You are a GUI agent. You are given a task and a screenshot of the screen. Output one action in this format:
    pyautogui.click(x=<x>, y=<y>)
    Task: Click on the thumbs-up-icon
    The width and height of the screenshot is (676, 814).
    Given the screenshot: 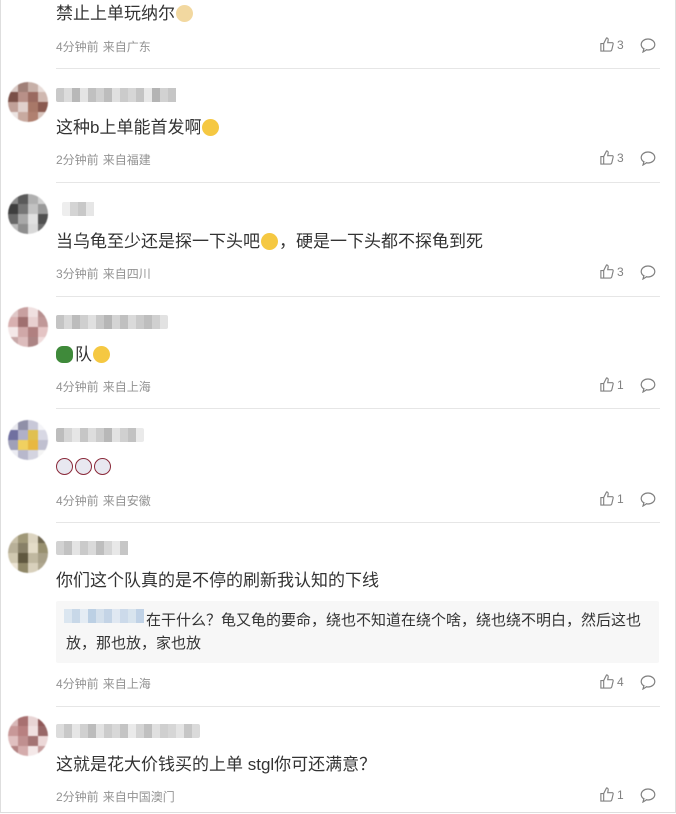 What is the action you would take?
    pyautogui.click(x=607, y=498)
    